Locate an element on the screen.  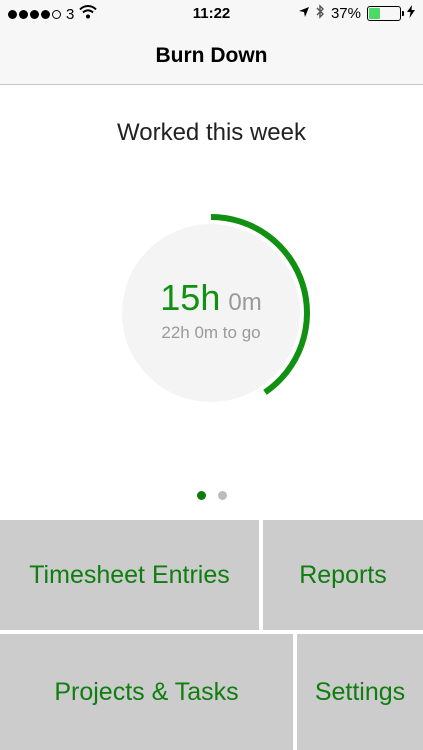
ring-center: 15h 0m 22h 0m to go is located at coordinates (211, 313).